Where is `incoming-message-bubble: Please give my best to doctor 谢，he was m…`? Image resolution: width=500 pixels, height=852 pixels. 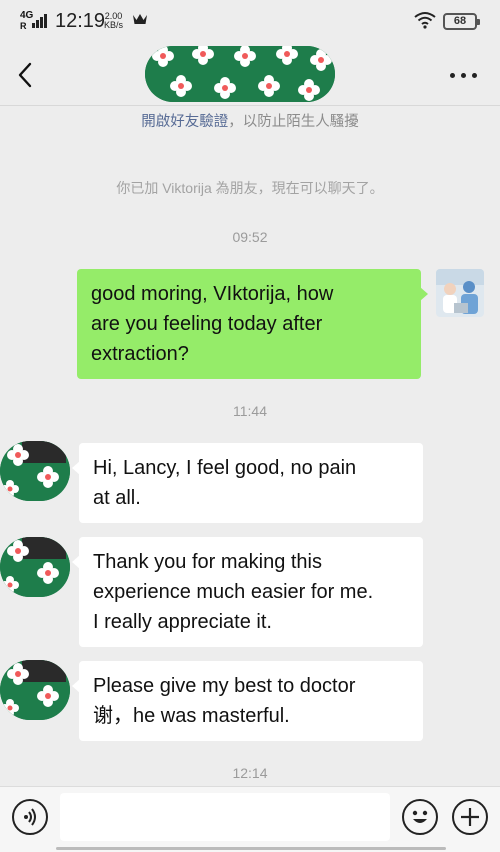 incoming-message-bubble: Please give my best to doctor 谢，he was m… is located at coordinates (247, 701).